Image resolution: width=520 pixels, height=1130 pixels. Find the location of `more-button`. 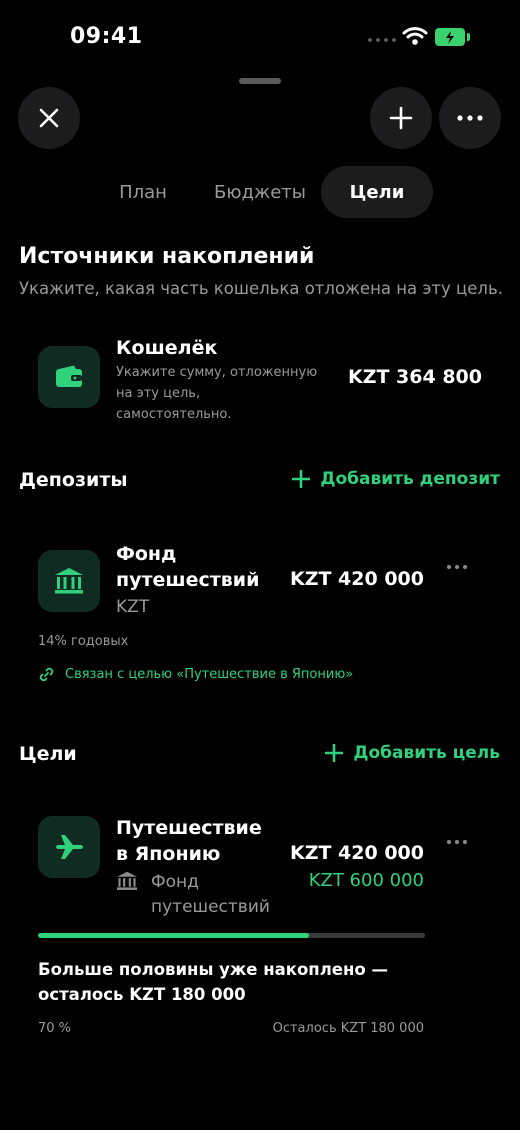

more-button is located at coordinates (470, 118).